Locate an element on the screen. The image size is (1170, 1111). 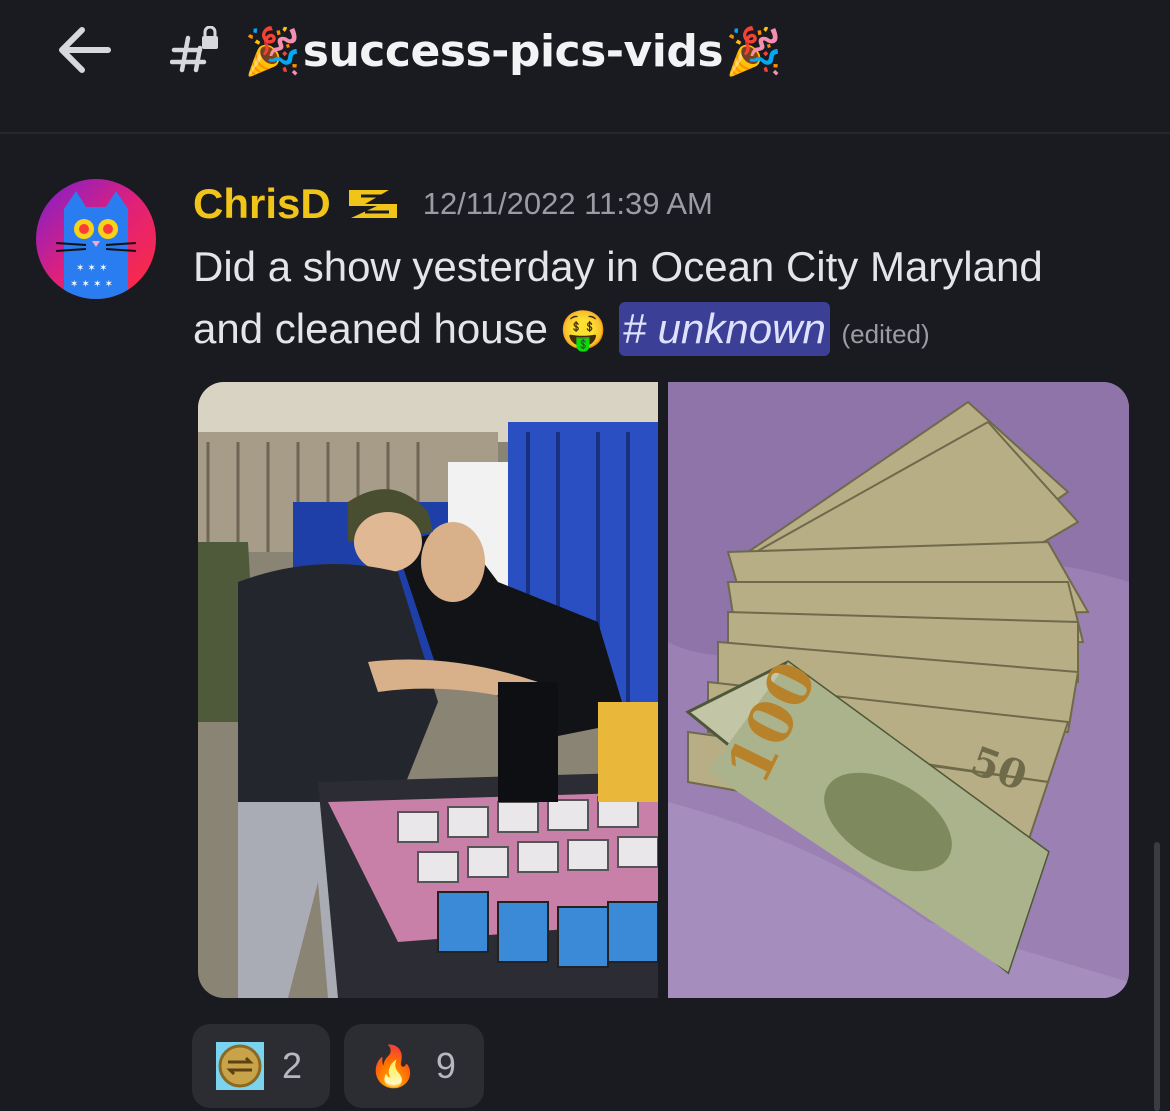
arrow-left-icon is located at coordinates (85, 50).